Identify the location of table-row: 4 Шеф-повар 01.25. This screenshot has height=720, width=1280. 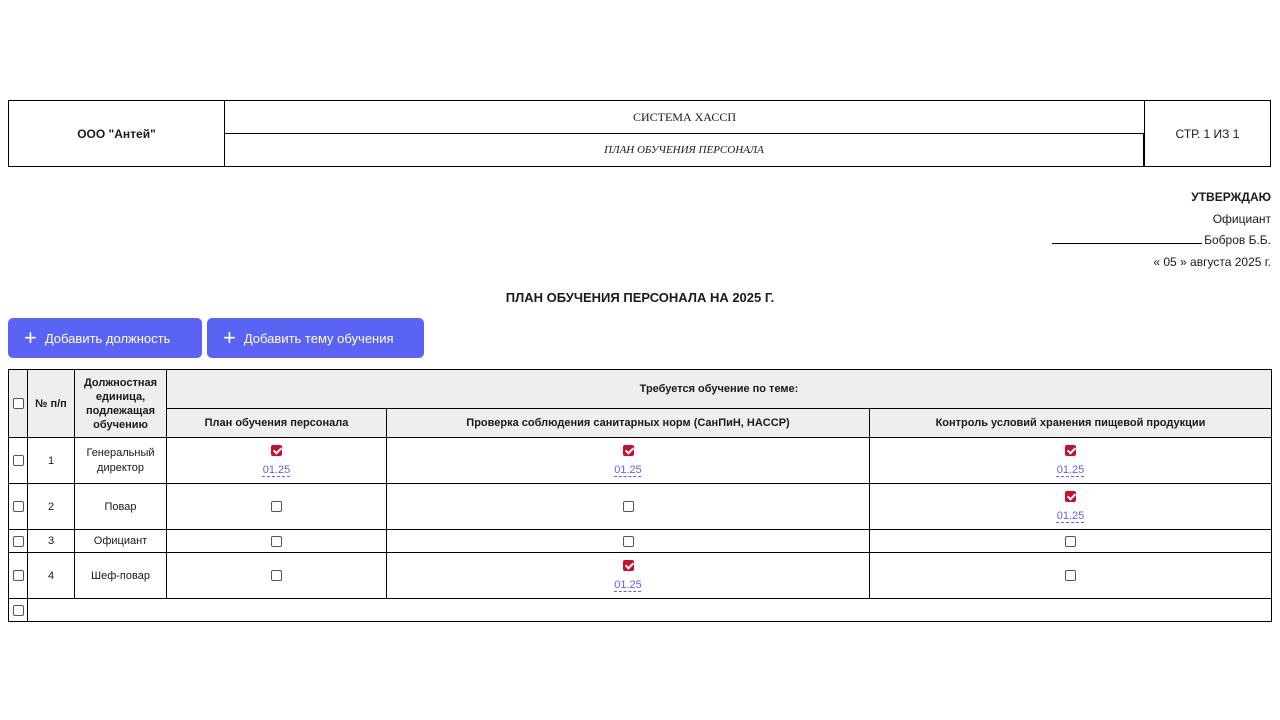
(640, 575).